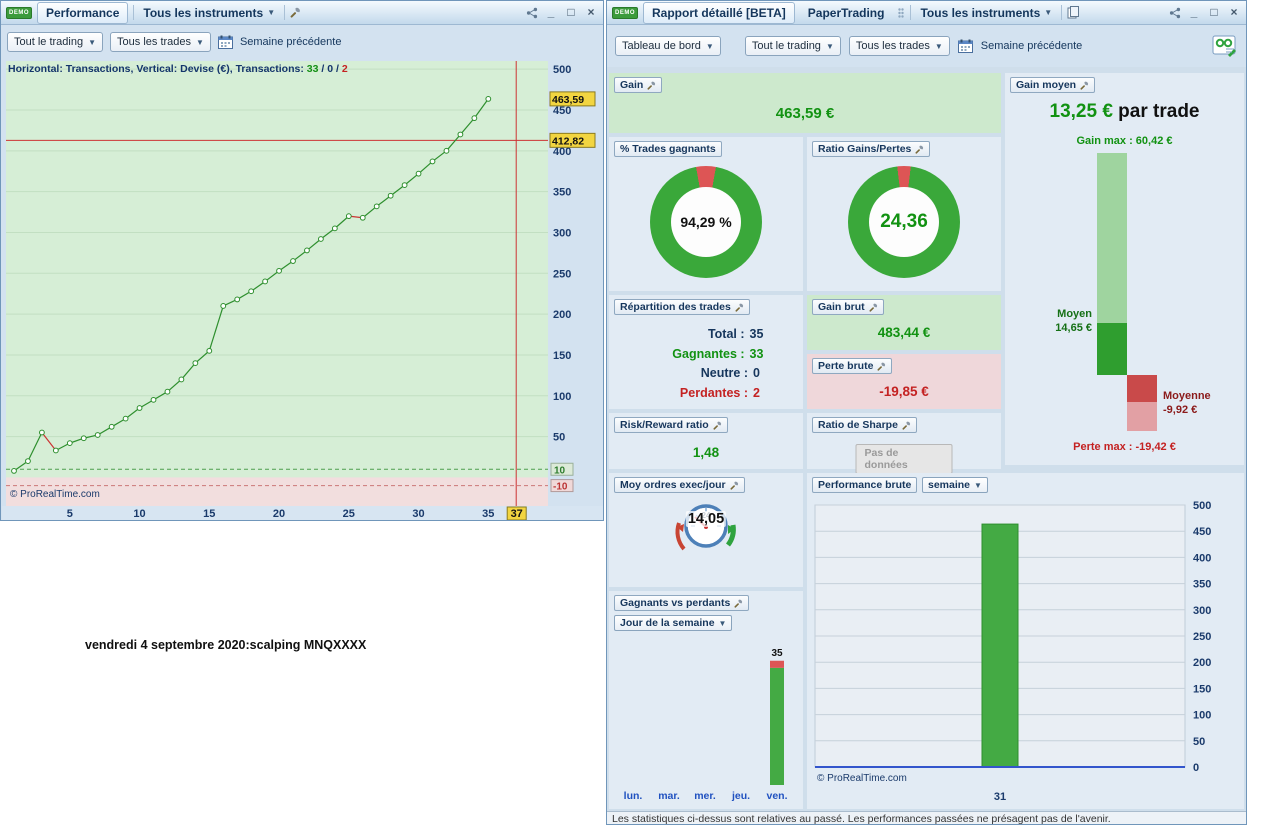 The width and height of the screenshot is (1263, 825). Describe the element at coordinates (568, 100) in the screenshot. I see `svg-text: 463,59` at that location.